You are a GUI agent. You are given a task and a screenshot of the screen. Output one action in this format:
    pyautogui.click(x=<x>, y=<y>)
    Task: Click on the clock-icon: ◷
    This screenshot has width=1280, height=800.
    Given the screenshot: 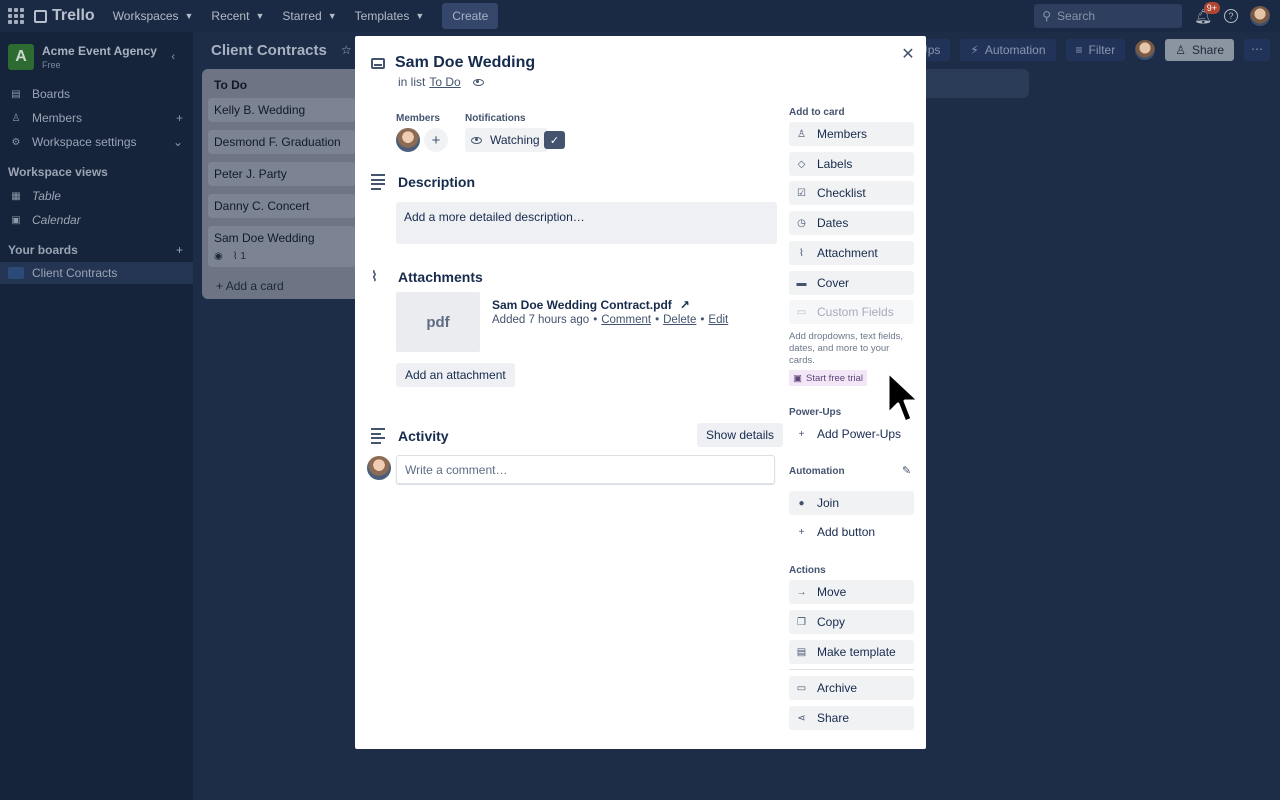 What is the action you would take?
    pyautogui.click(x=801, y=223)
    